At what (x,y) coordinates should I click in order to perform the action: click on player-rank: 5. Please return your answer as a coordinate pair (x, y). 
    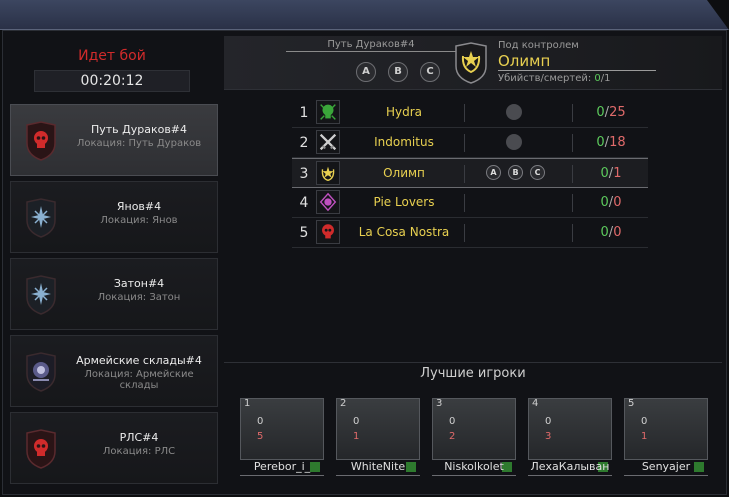
    Looking at the image, I should click on (631, 403).